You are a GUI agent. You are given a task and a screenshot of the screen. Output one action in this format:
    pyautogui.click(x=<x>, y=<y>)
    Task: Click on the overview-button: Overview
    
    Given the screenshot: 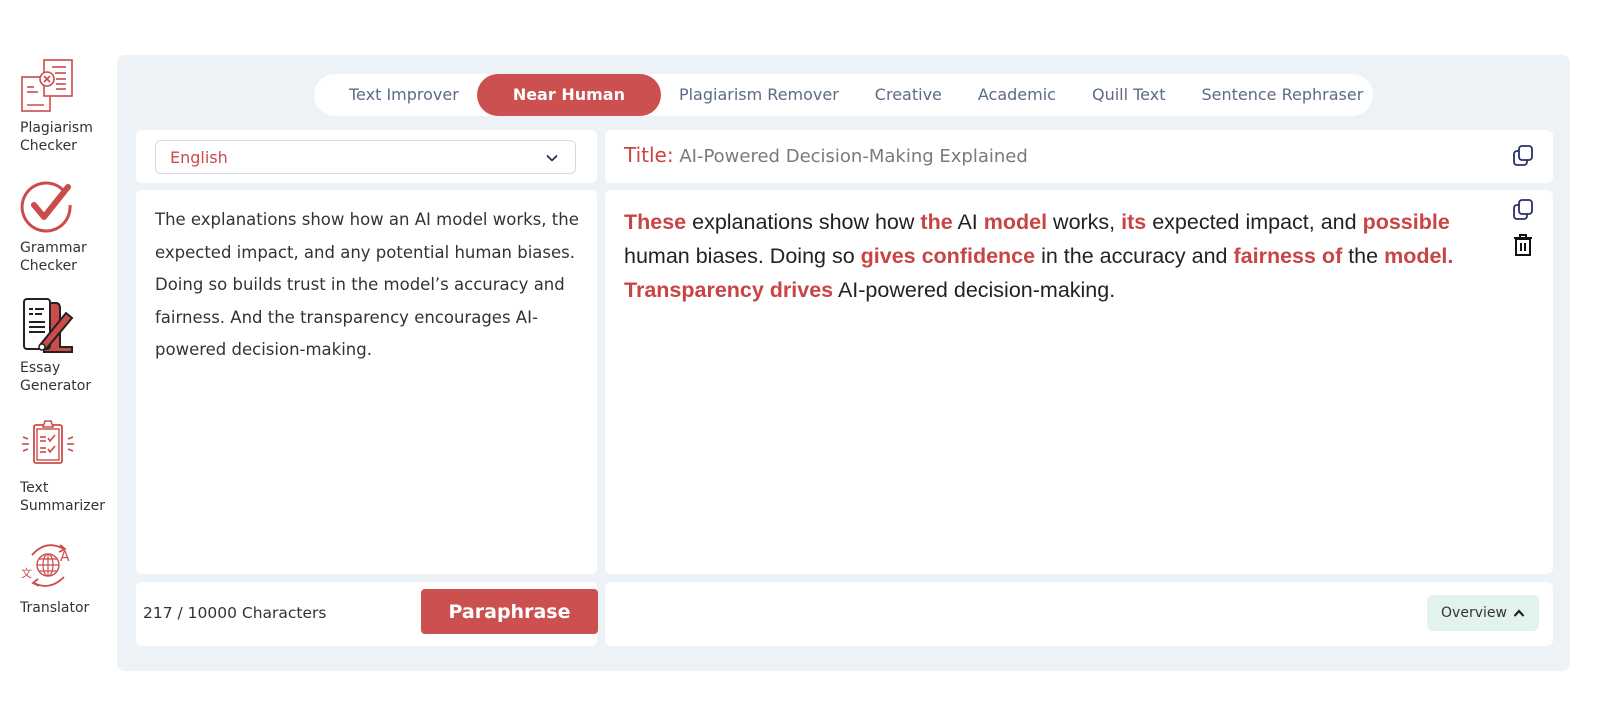 What is the action you would take?
    pyautogui.click(x=1483, y=613)
    